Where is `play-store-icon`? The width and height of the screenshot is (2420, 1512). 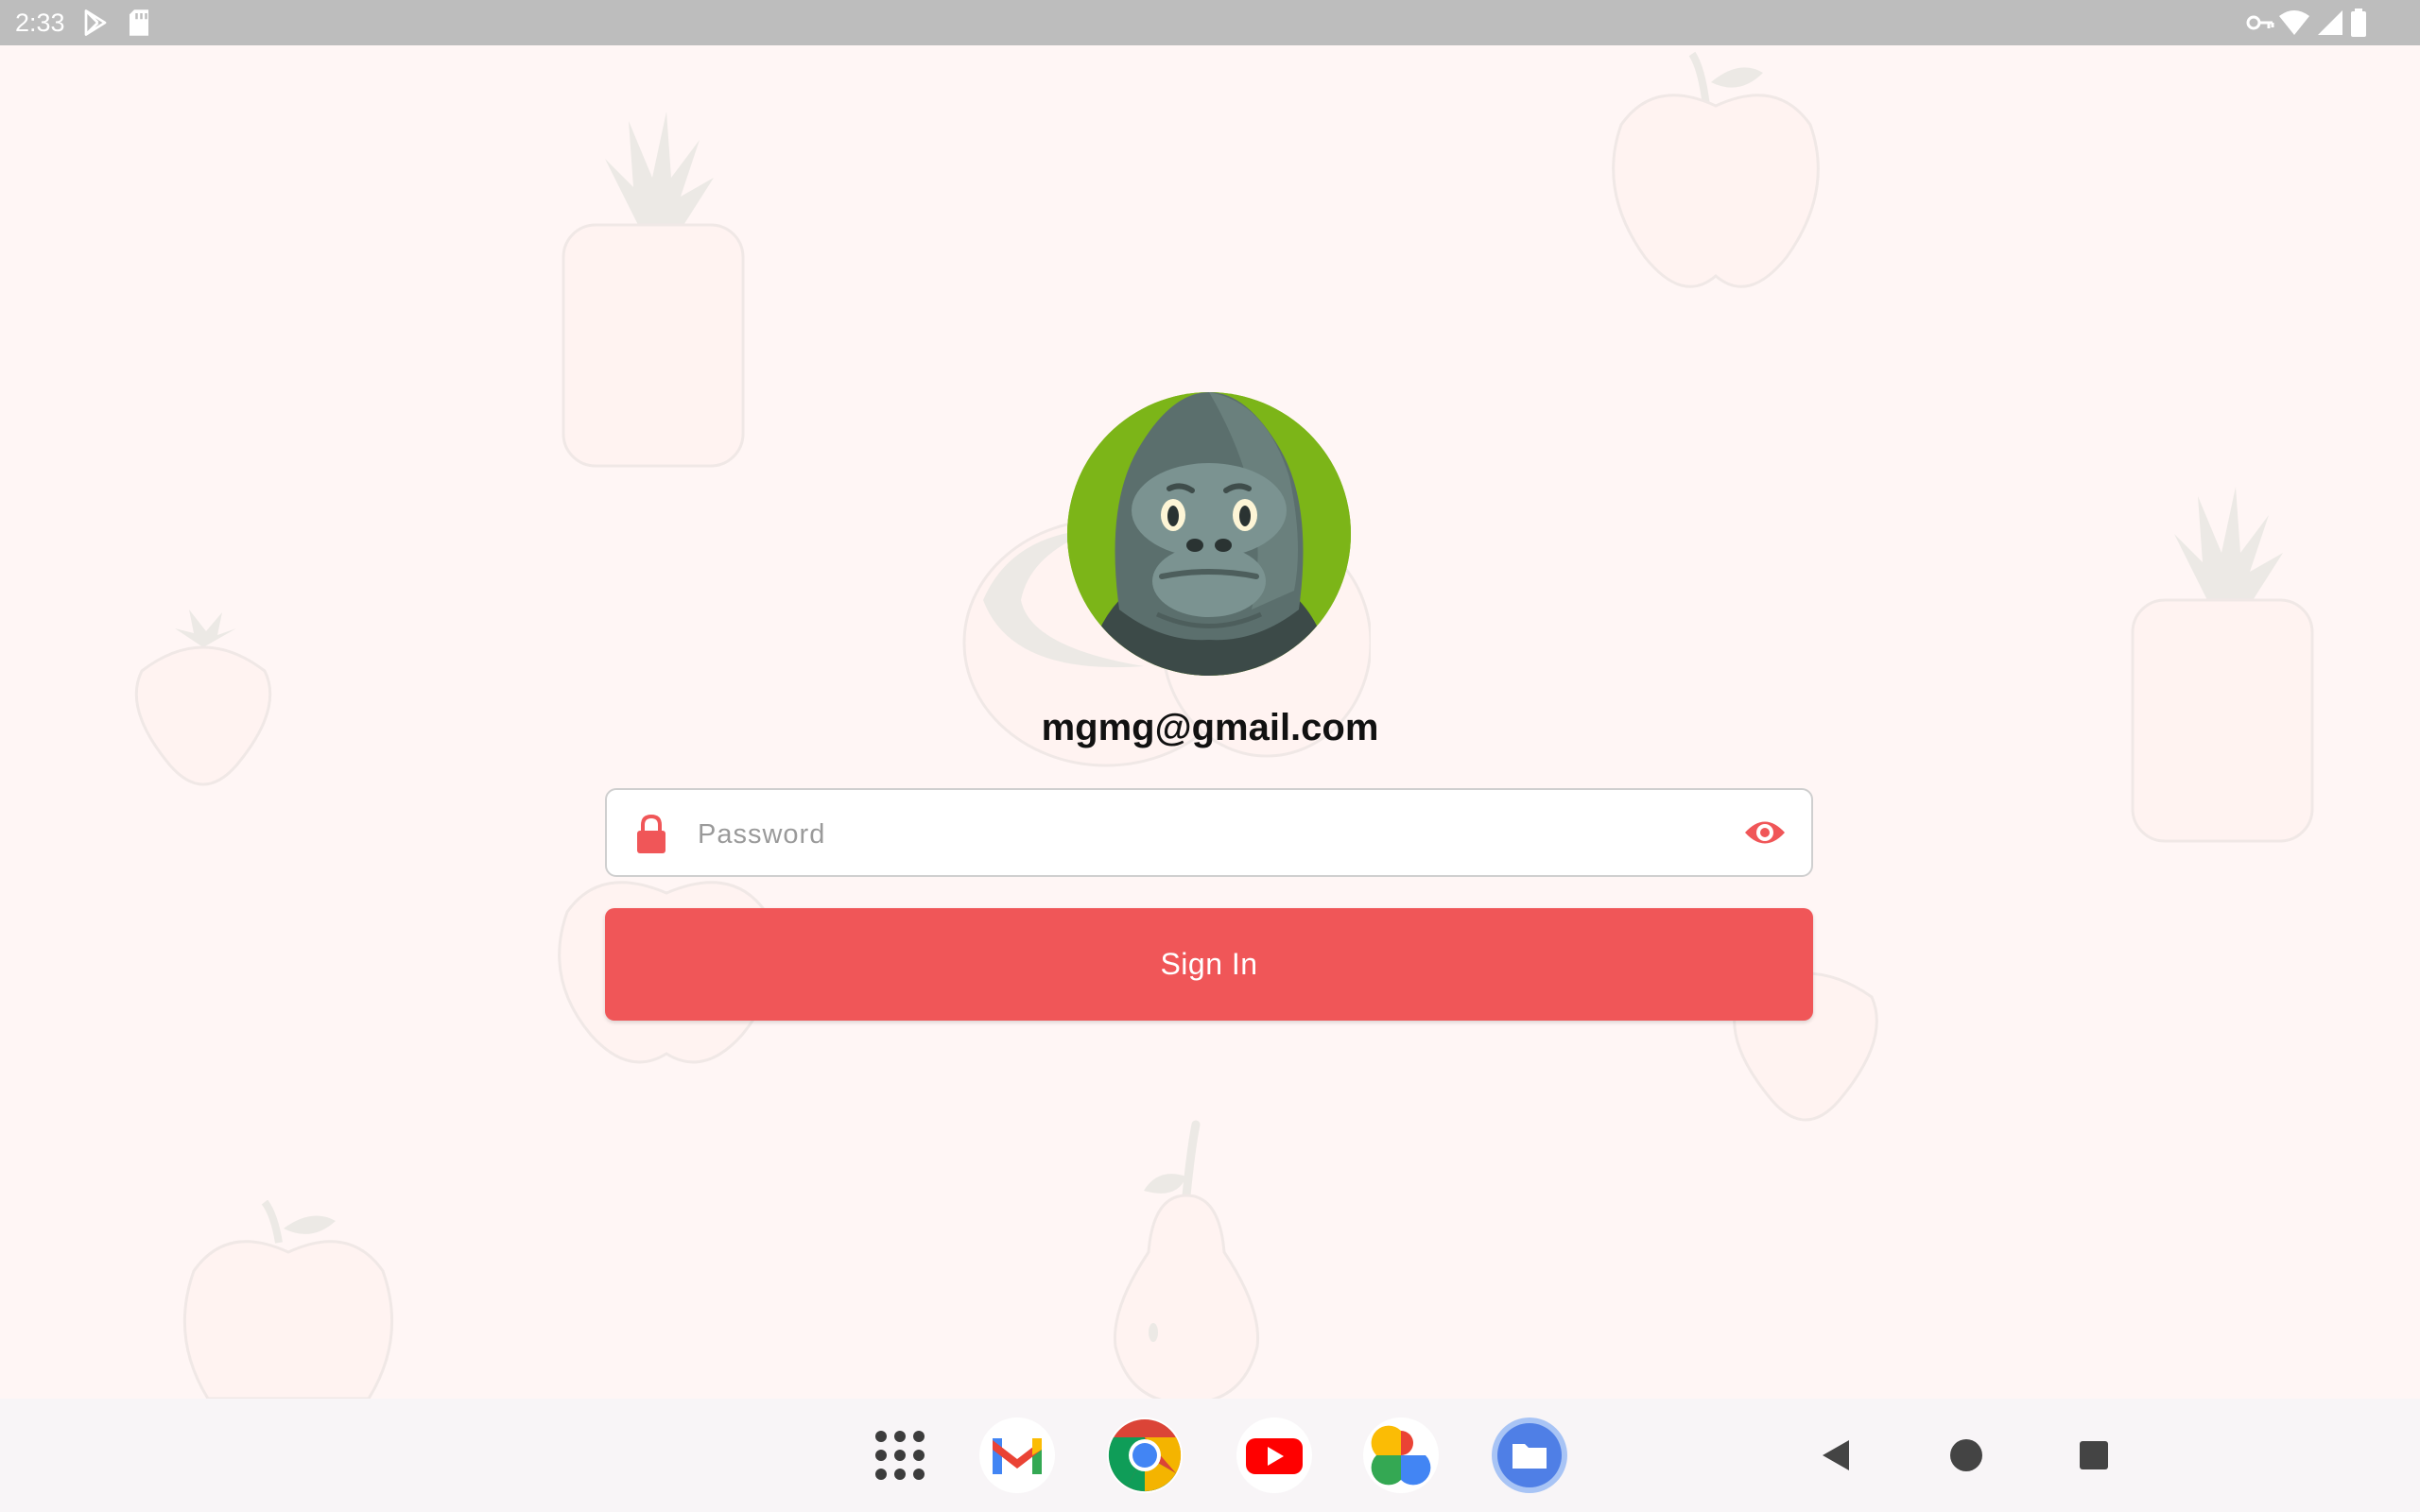 play-store-icon is located at coordinates (95, 25).